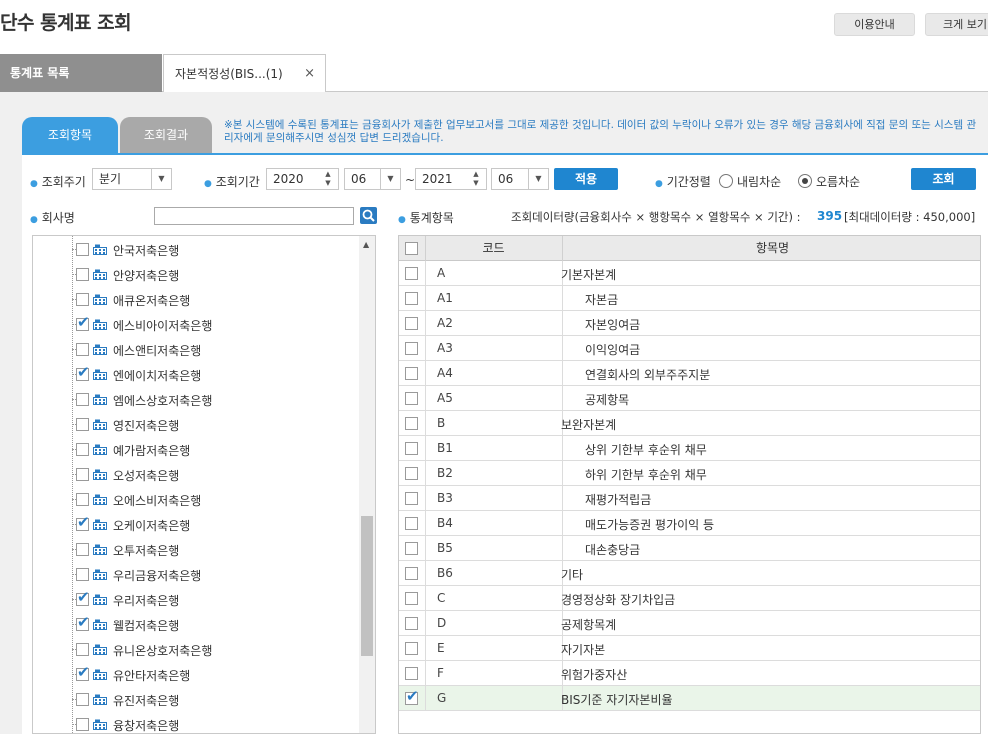 The width and height of the screenshot is (988, 734). What do you see at coordinates (309, 74) in the screenshot?
I see `close-icon: ×` at bounding box center [309, 74].